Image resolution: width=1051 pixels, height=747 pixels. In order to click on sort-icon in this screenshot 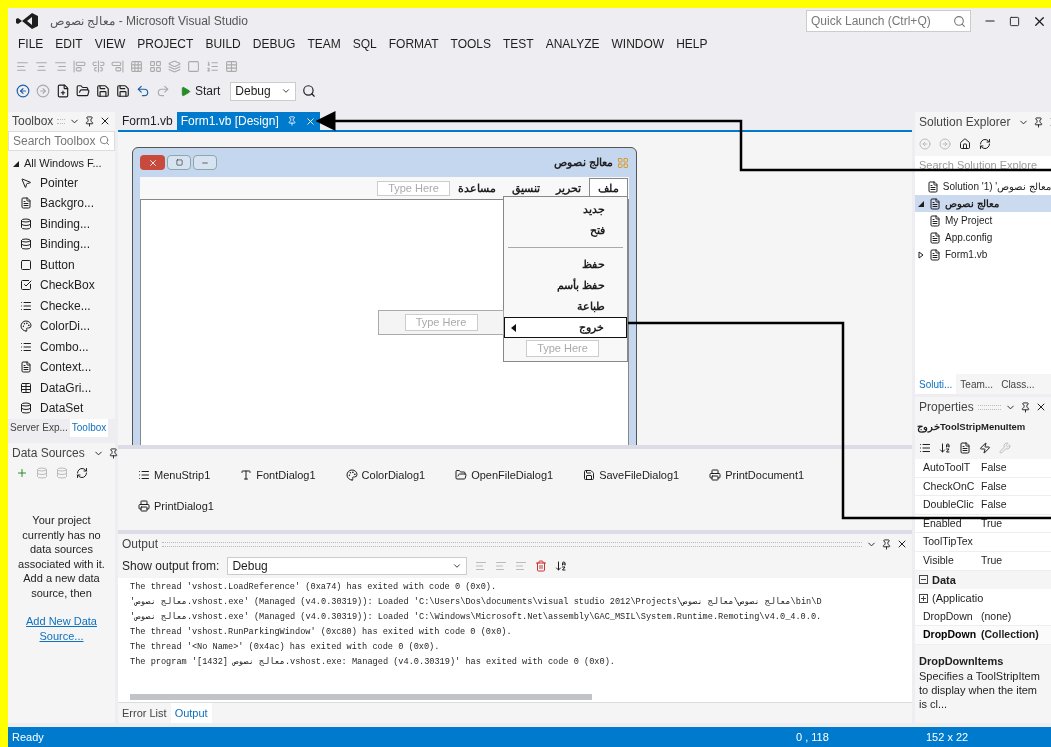, I will do `click(945, 448)`.